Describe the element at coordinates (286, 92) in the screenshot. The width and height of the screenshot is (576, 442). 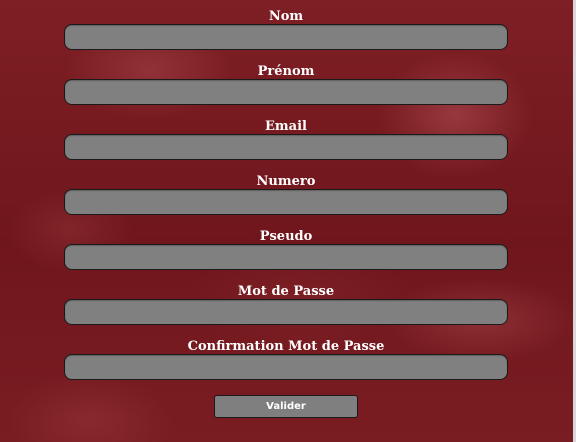
I see `prenom-input` at that location.